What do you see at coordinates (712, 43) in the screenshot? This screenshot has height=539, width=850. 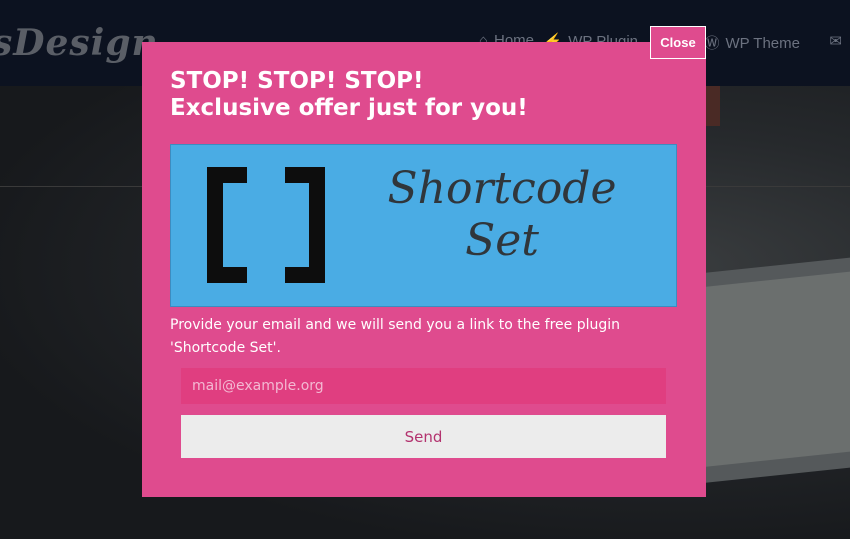 I see `wordpress-icon: Ⓦ` at bounding box center [712, 43].